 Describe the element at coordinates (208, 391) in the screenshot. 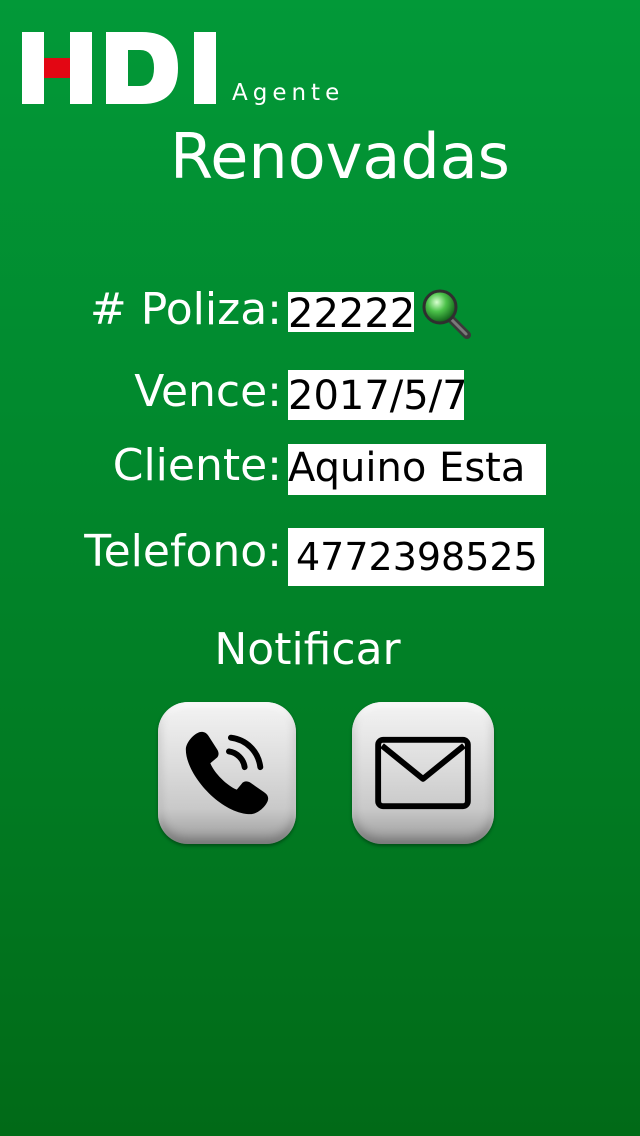

I see `vence-label: Vence:` at that location.